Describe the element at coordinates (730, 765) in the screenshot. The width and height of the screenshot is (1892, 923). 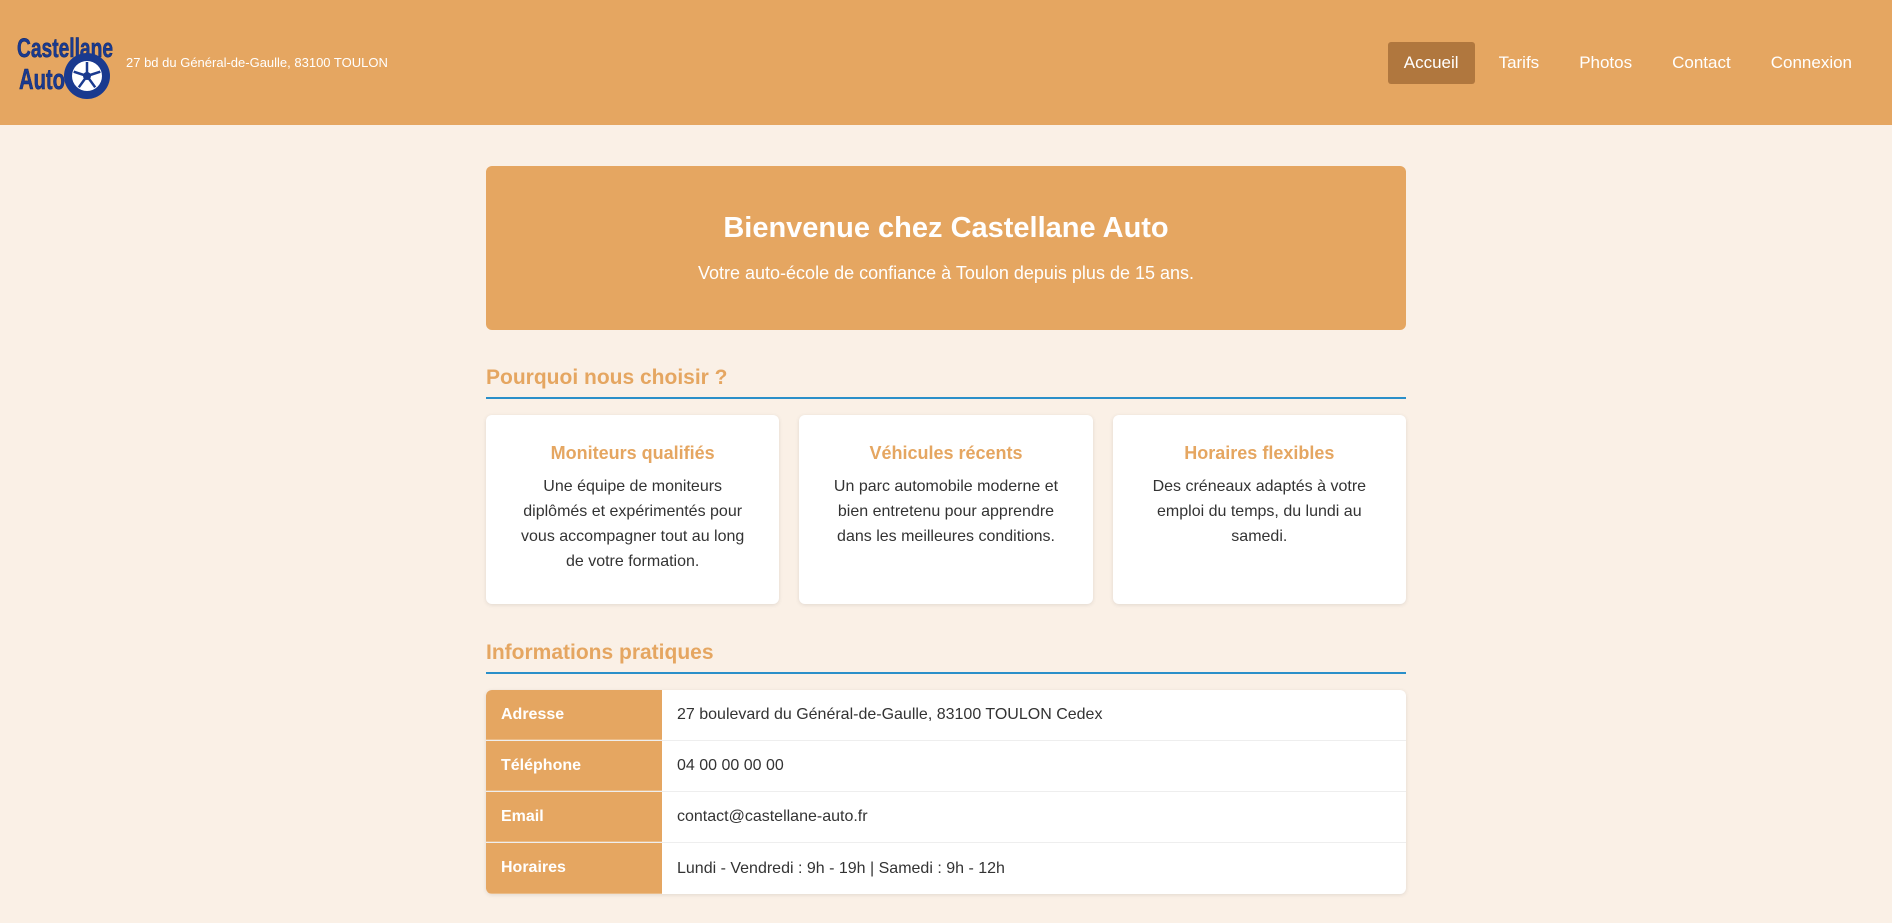
I see `info-value: 04 00 00 00 00` at that location.